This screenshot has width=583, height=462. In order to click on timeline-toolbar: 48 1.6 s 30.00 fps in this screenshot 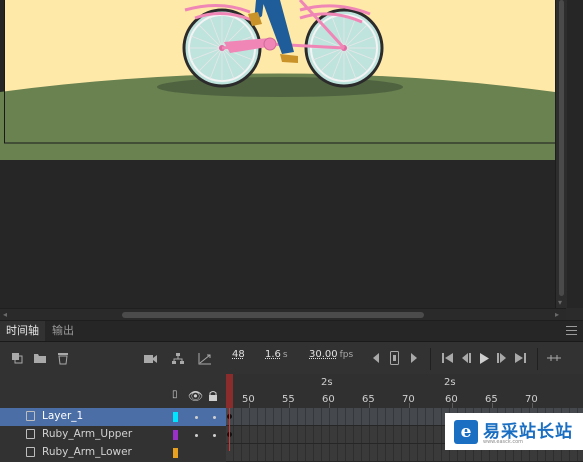, I will do `click(291, 358)`.